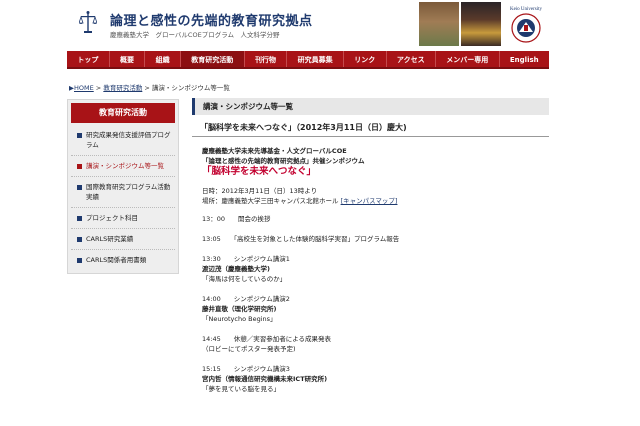  I want to click on event-date: 日時：2012年3月11日（日）13時より, so click(260, 191).